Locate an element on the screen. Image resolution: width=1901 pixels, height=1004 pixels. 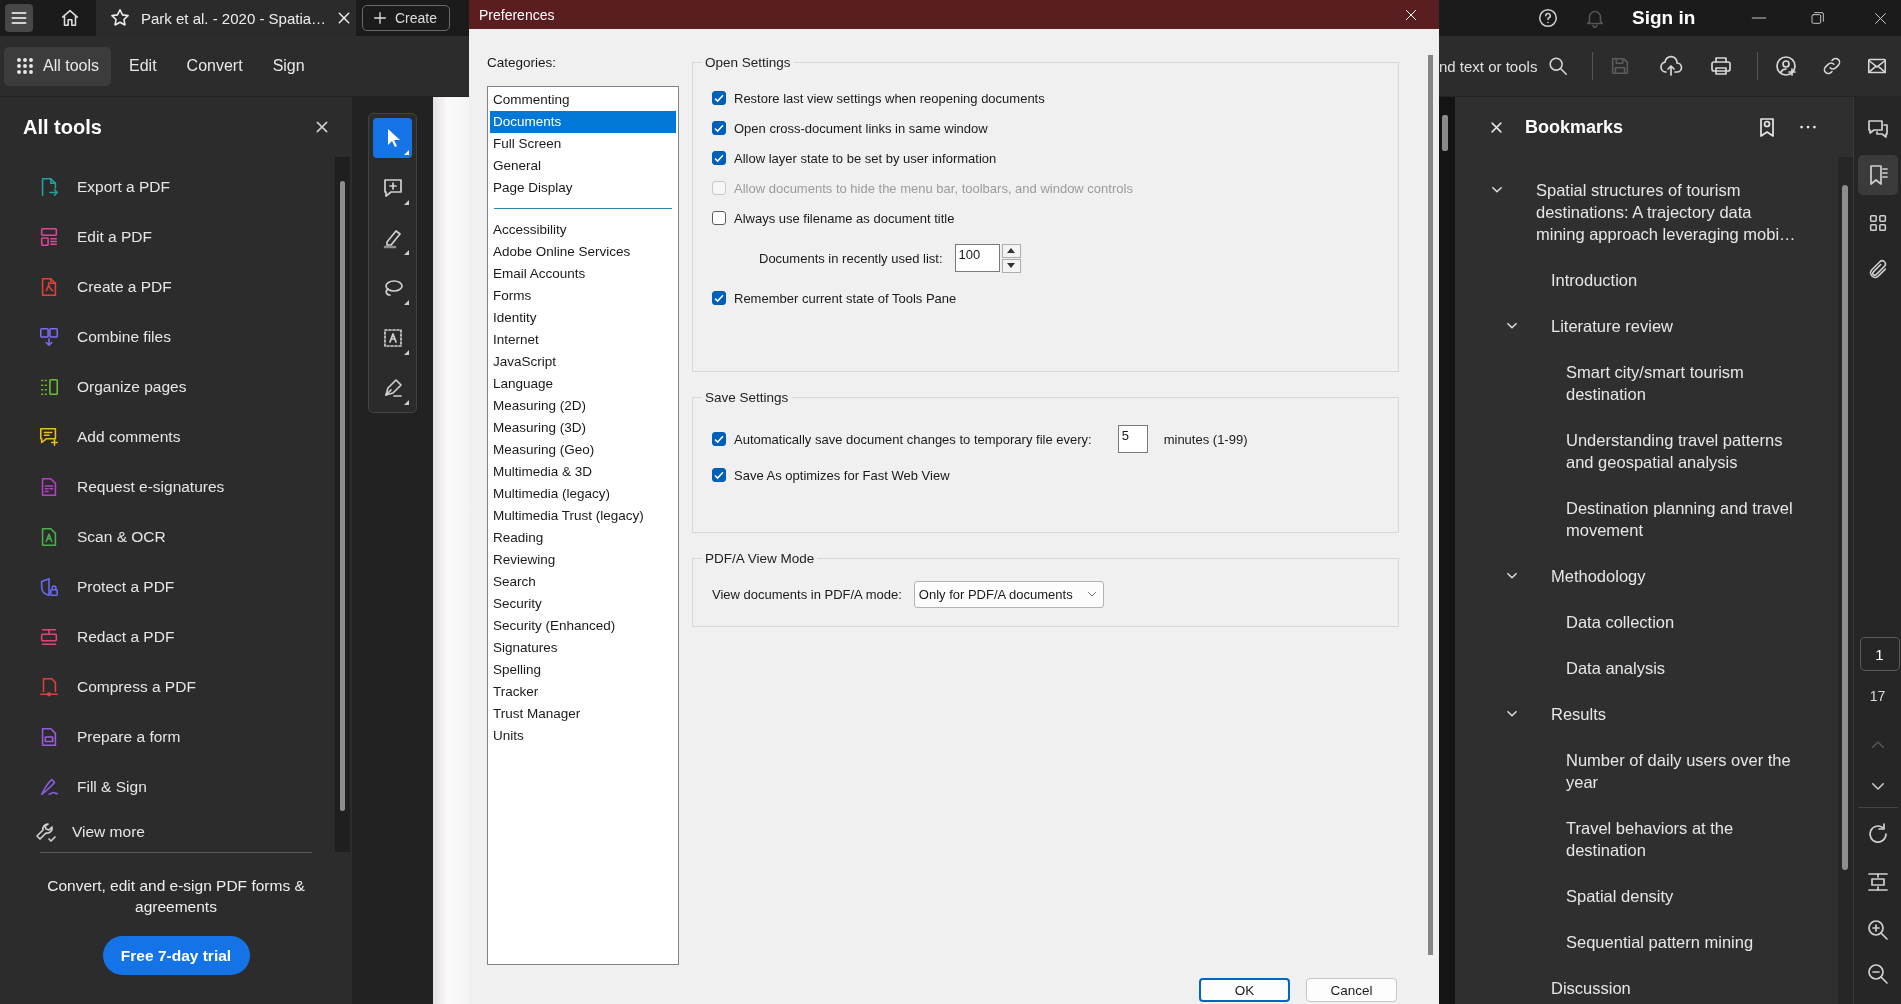
close-icon is located at coordinates (322, 127).